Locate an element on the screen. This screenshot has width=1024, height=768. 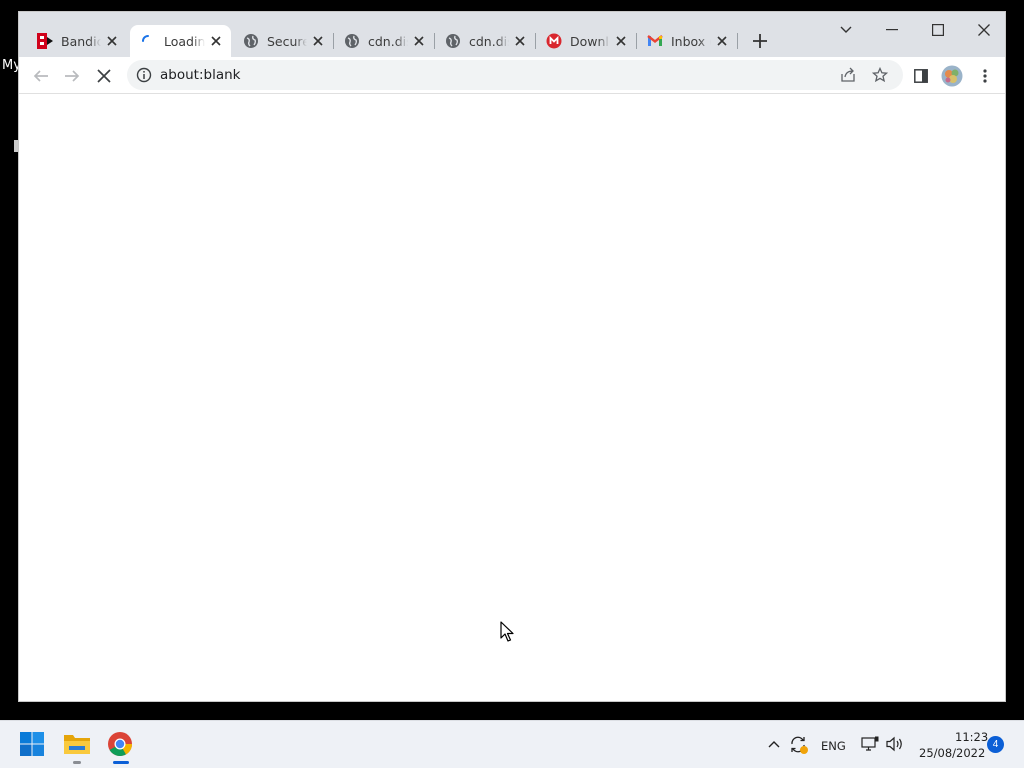
running-indicator is located at coordinates (77, 762).